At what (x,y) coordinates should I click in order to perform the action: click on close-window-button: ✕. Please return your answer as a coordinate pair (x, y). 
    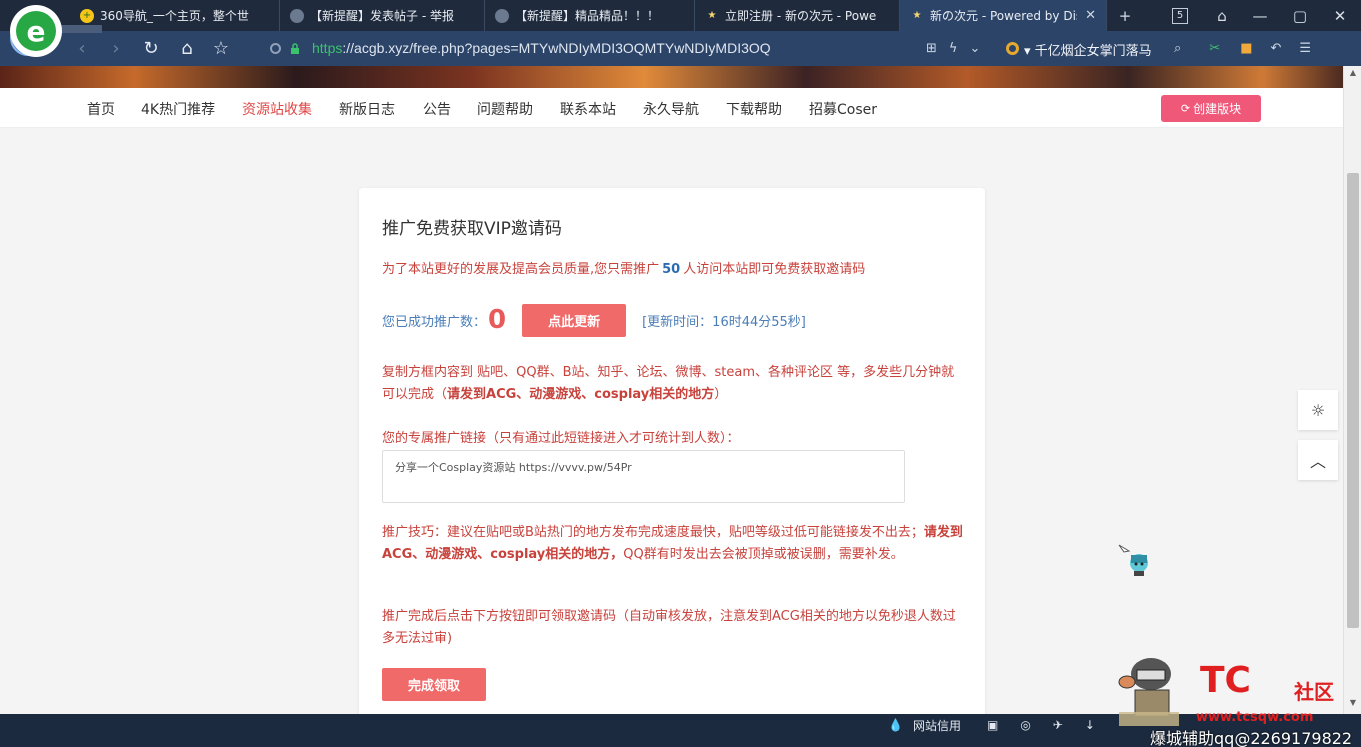
    Looking at the image, I should click on (1340, 15).